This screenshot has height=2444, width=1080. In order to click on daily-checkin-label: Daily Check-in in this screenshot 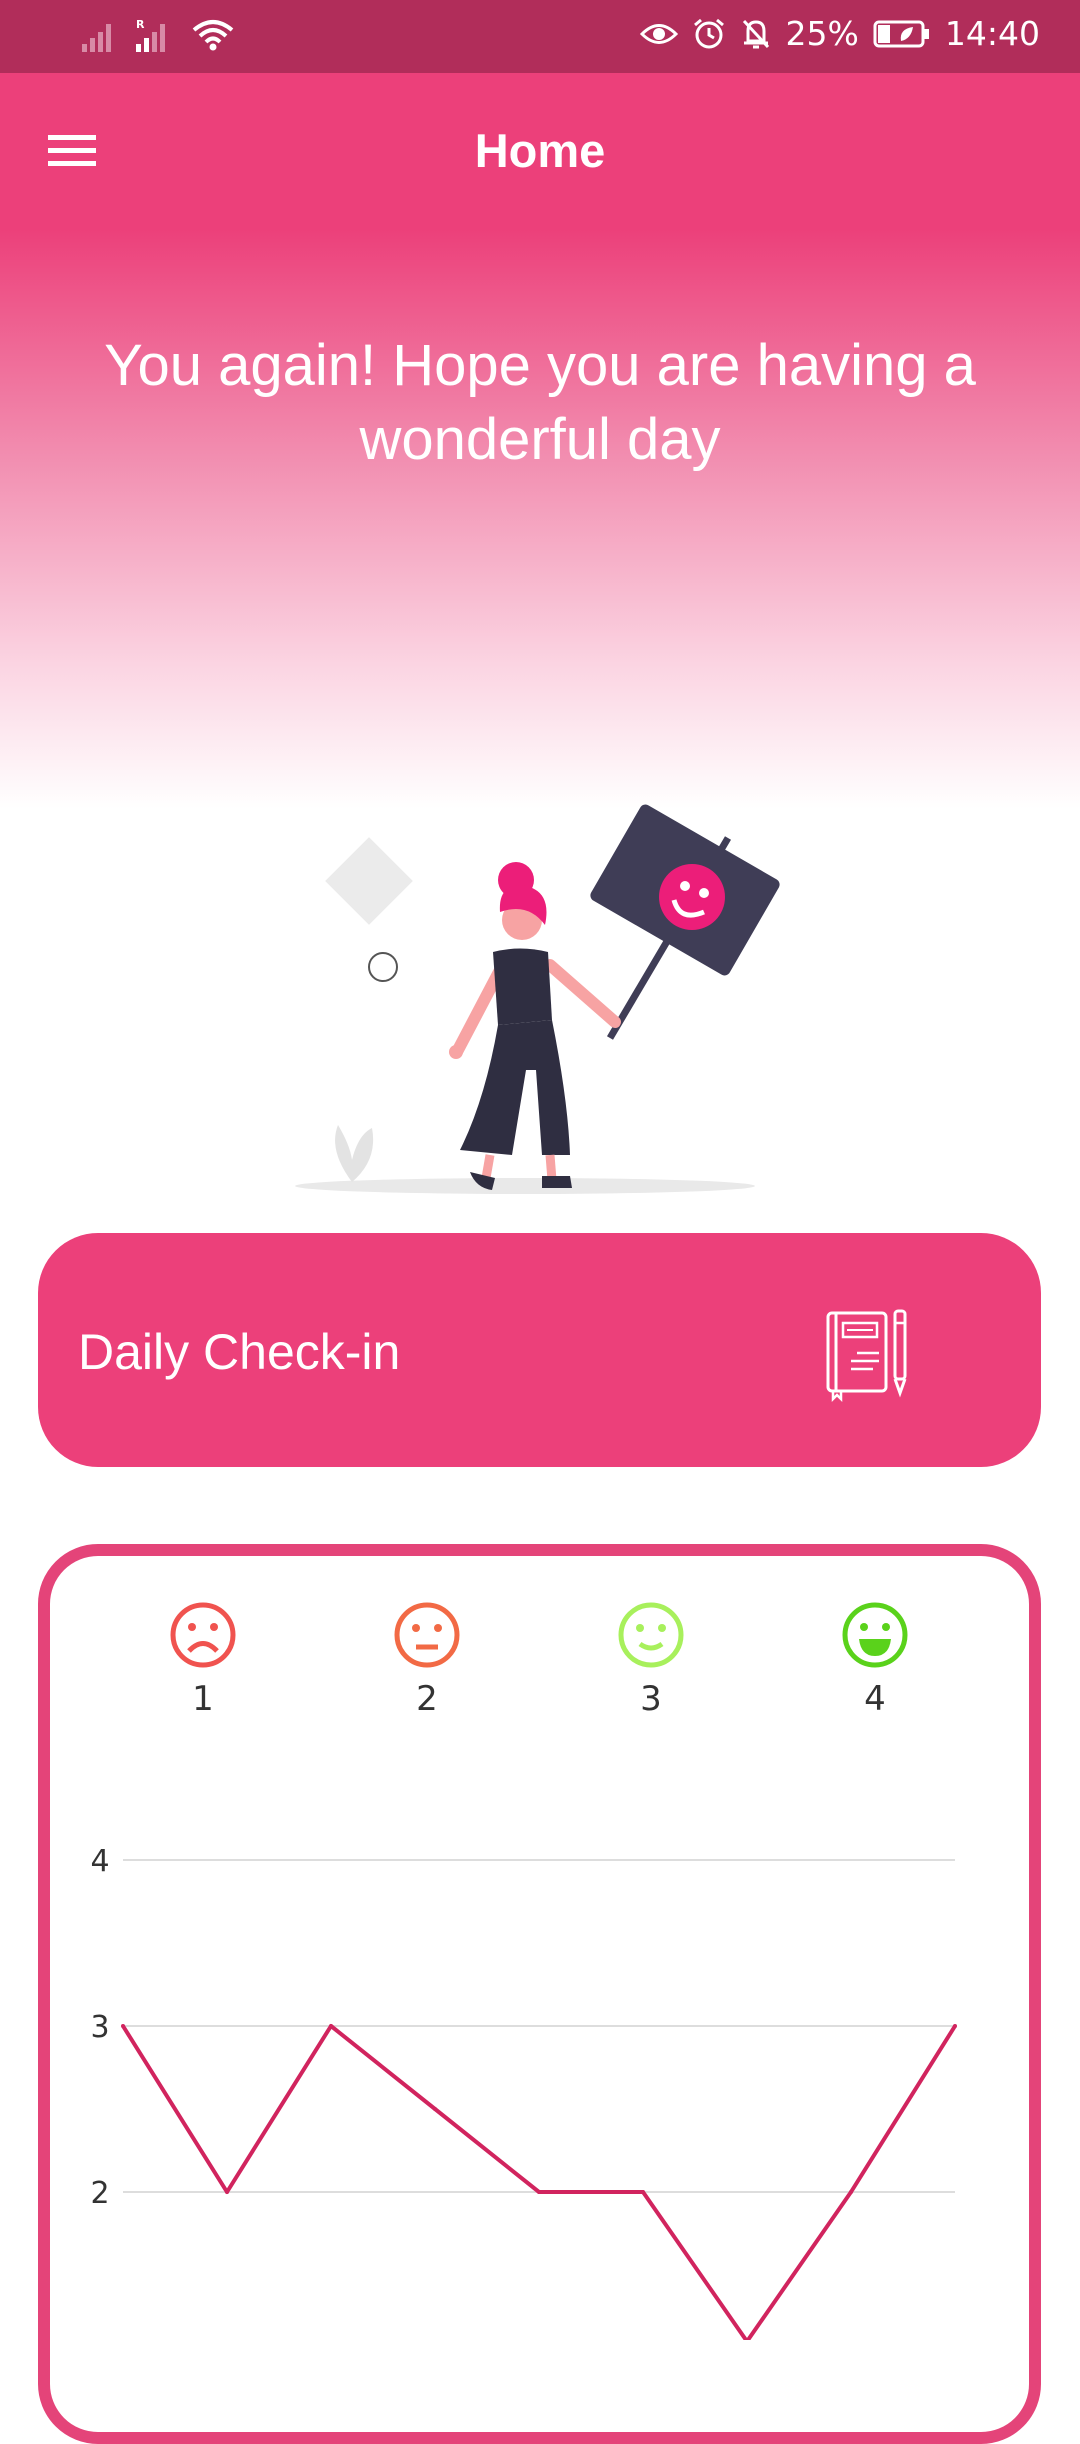, I will do `click(239, 1352)`.